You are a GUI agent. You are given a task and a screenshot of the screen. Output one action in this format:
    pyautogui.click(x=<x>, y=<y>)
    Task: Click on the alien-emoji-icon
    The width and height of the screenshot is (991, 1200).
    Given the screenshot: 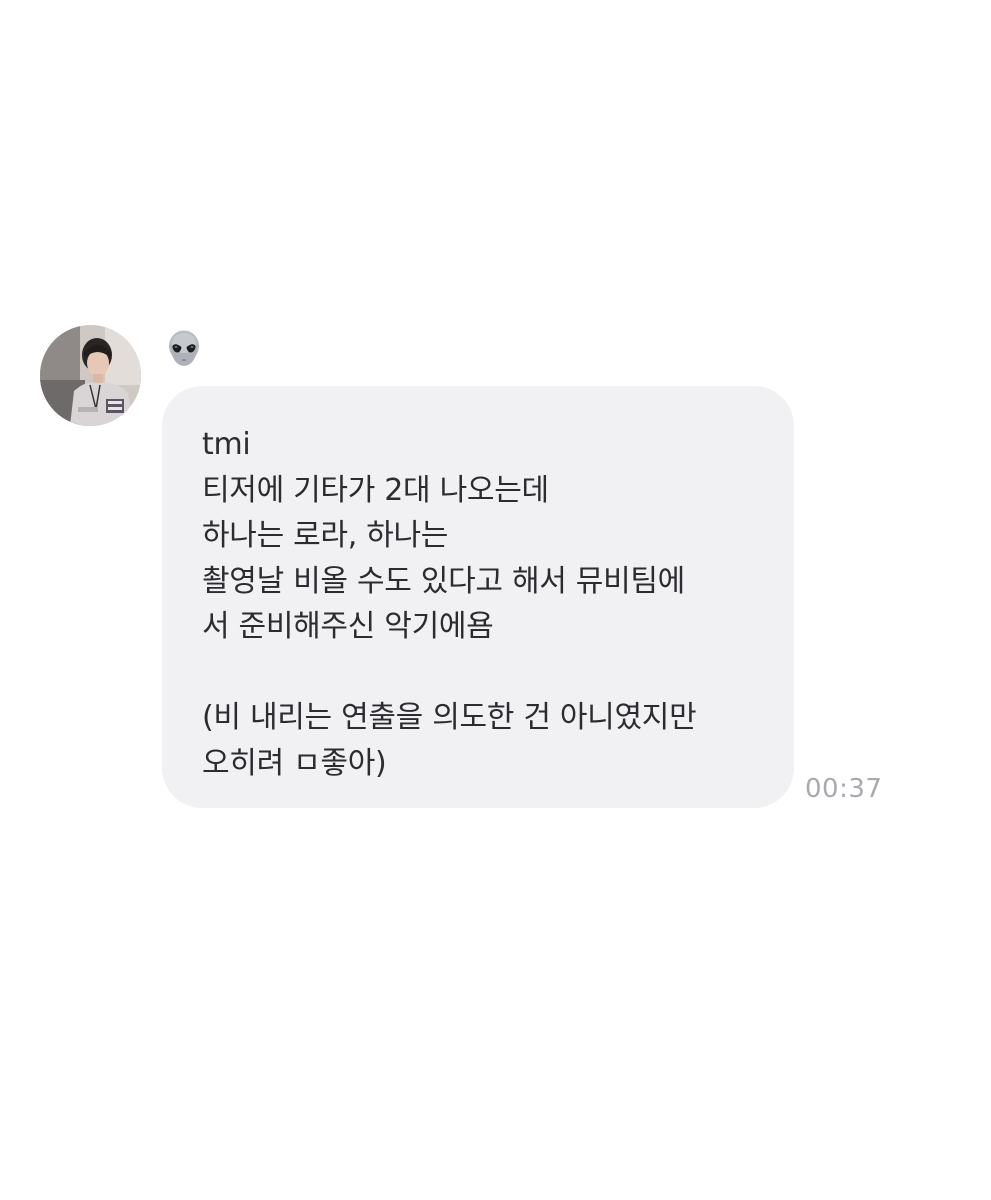 What is the action you would take?
    pyautogui.click(x=184, y=348)
    